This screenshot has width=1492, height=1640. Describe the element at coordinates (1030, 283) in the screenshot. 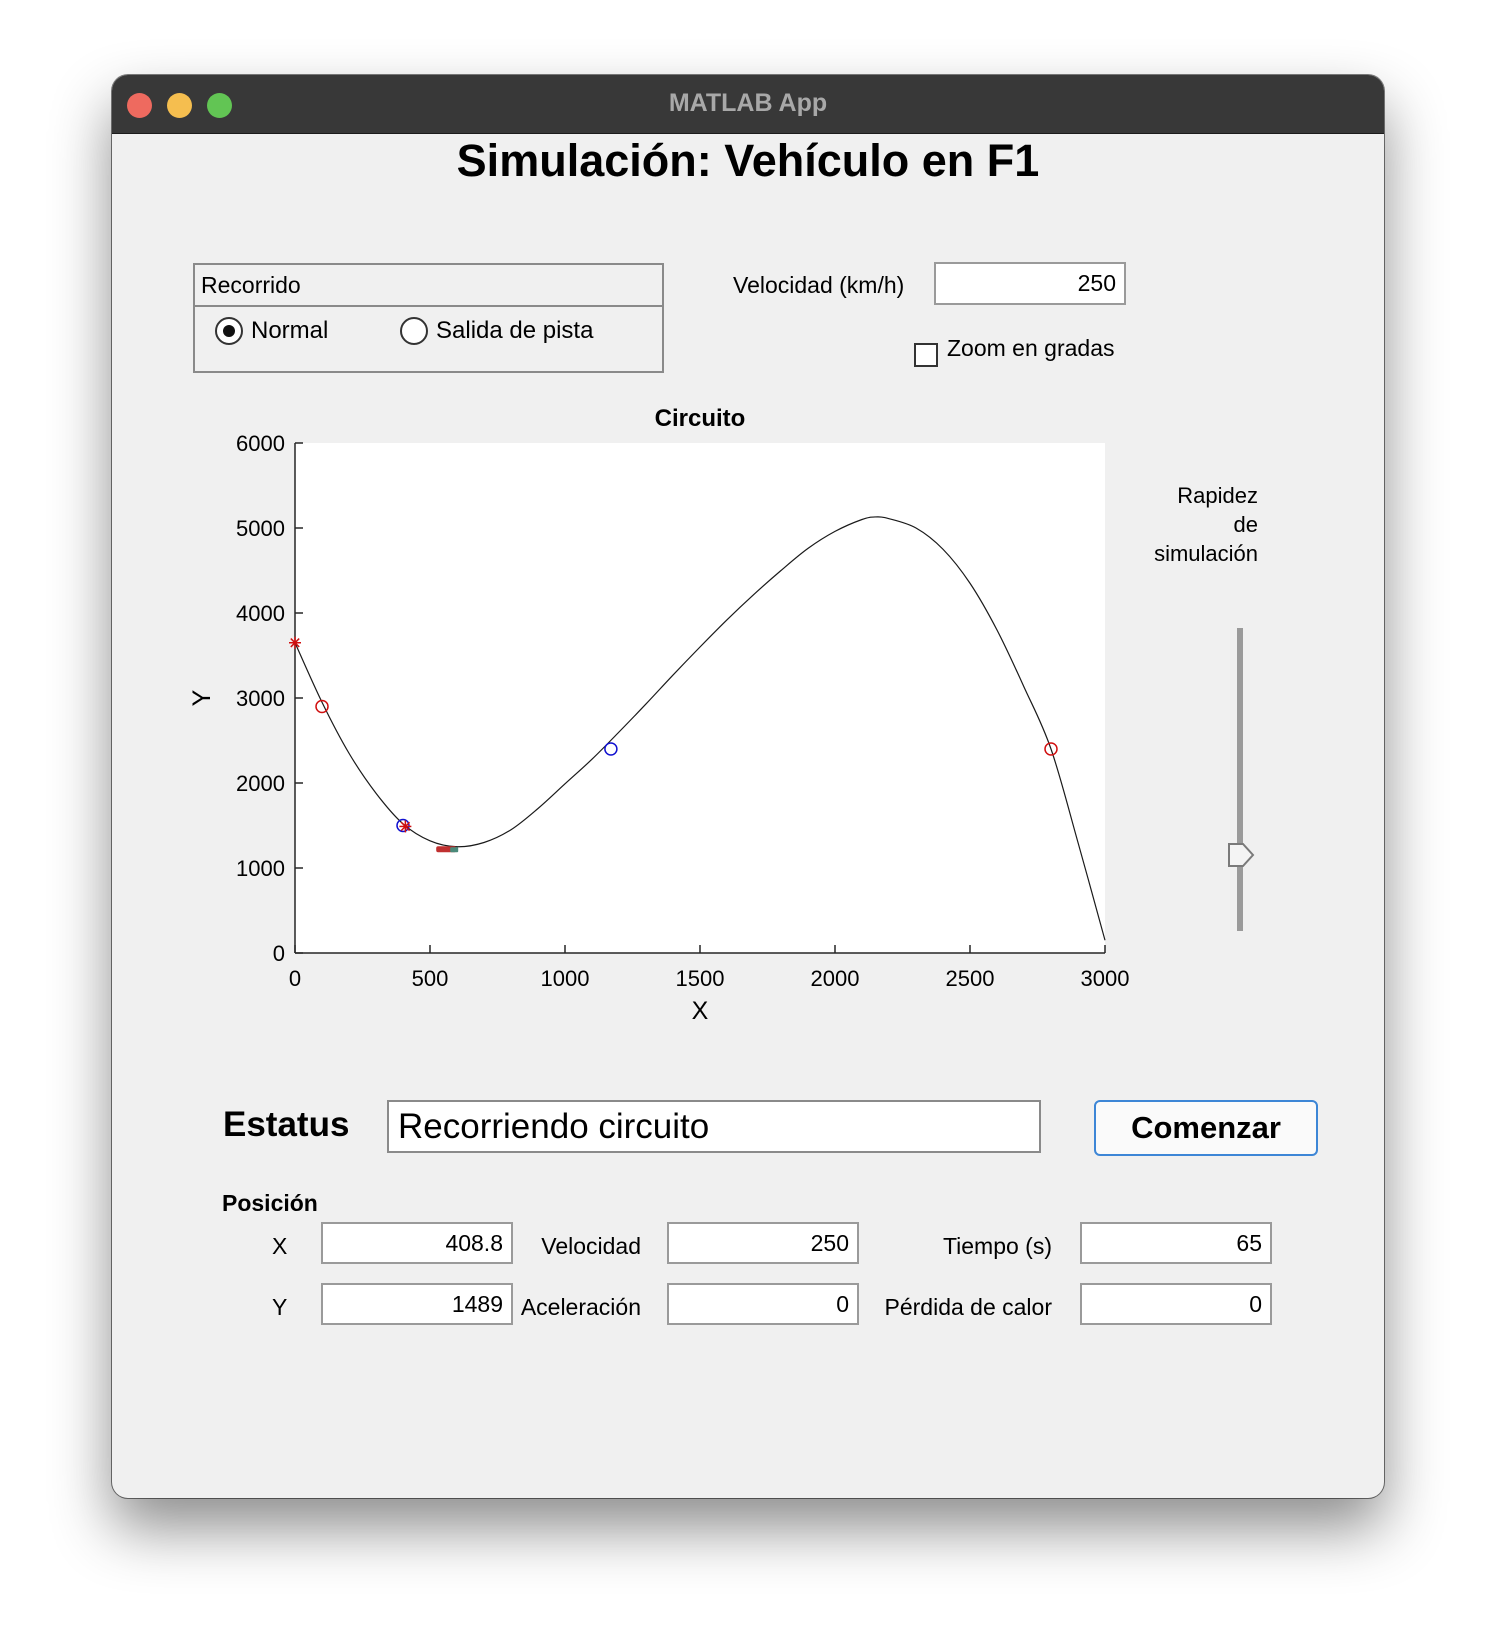

I see `velocidad-kmh-input: 250` at that location.